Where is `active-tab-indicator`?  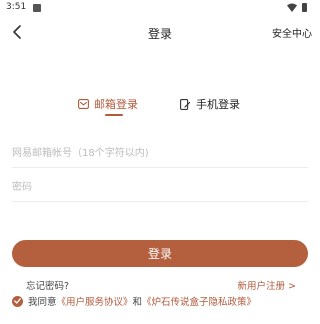 active-tab-indicator is located at coordinates (114, 115).